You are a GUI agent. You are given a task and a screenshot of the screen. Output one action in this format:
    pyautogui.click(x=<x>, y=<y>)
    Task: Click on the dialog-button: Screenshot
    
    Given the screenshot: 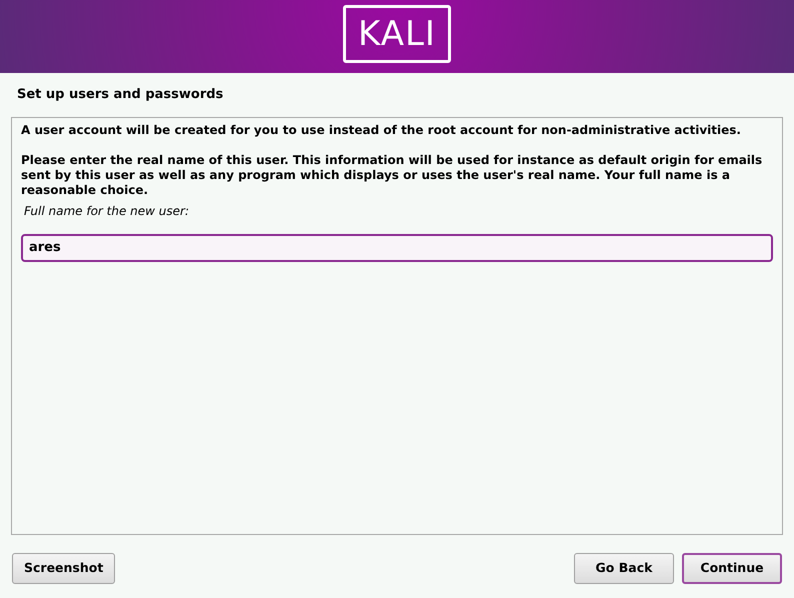 What is the action you would take?
    pyautogui.click(x=64, y=568)
    